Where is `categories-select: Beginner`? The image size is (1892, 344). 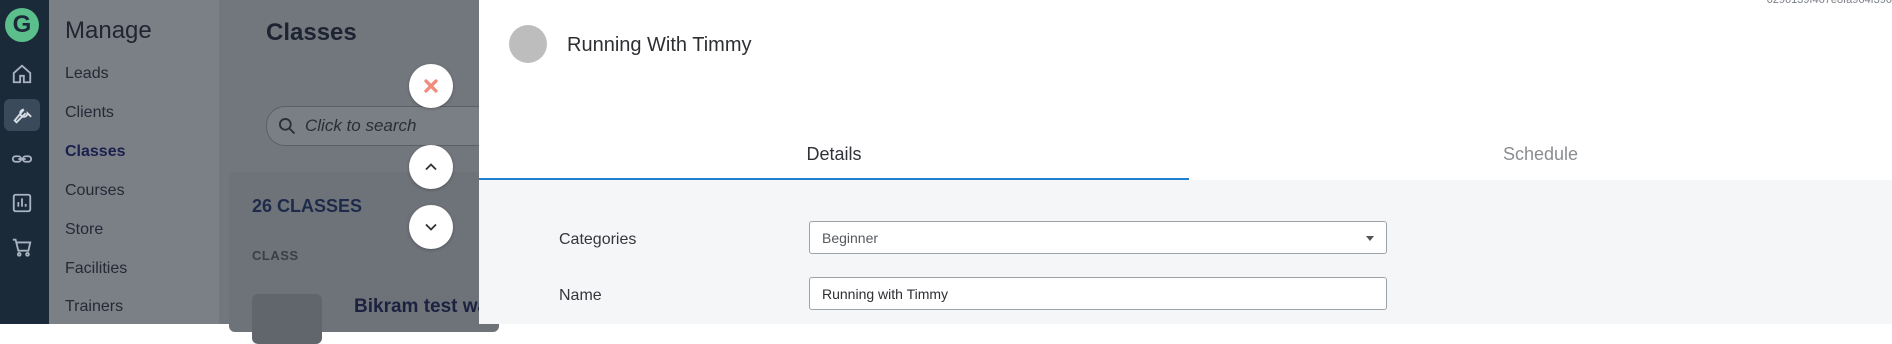 categories-select: Beginner is located at coordinates (1098, 237).